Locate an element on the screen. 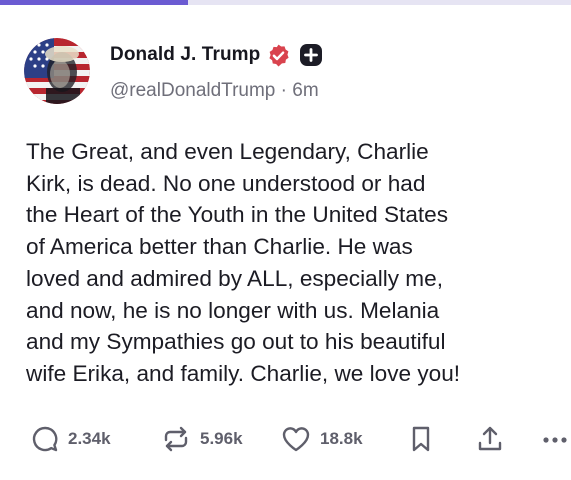 The image size is (571, 480). post-line: The Great, and even Legendary, Charlie is located at coordinates (227, 151).